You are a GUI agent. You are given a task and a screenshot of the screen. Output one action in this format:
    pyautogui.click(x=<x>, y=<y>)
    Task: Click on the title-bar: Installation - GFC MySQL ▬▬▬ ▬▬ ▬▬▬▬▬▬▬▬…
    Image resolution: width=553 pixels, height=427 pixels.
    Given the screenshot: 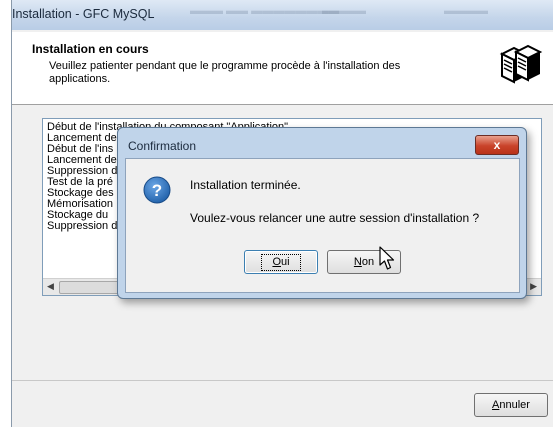 What is the action you would take?
    pyautogui.click(x=282, y=15)
    